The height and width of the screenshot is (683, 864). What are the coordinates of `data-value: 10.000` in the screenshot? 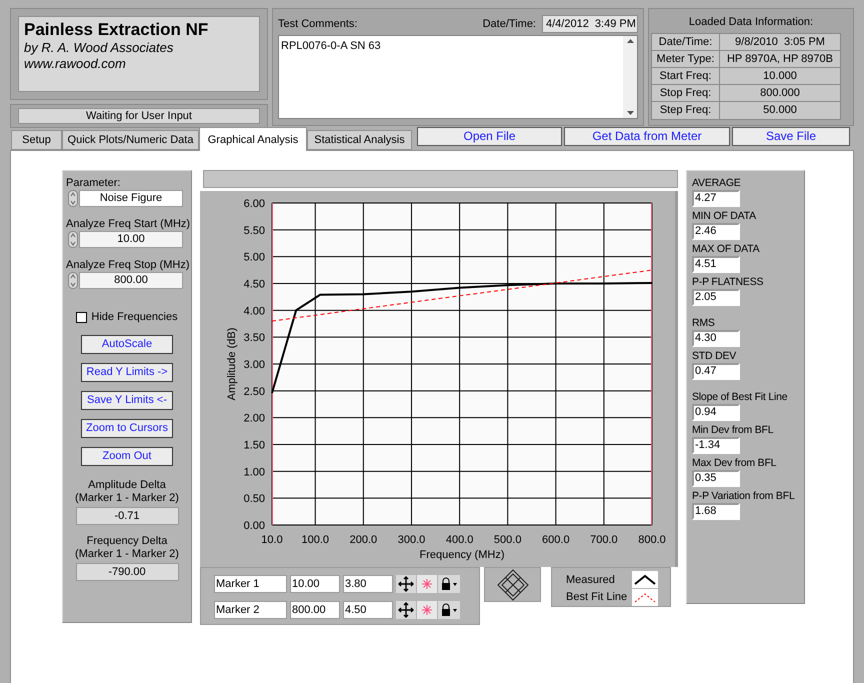 It's located at (780, 76).